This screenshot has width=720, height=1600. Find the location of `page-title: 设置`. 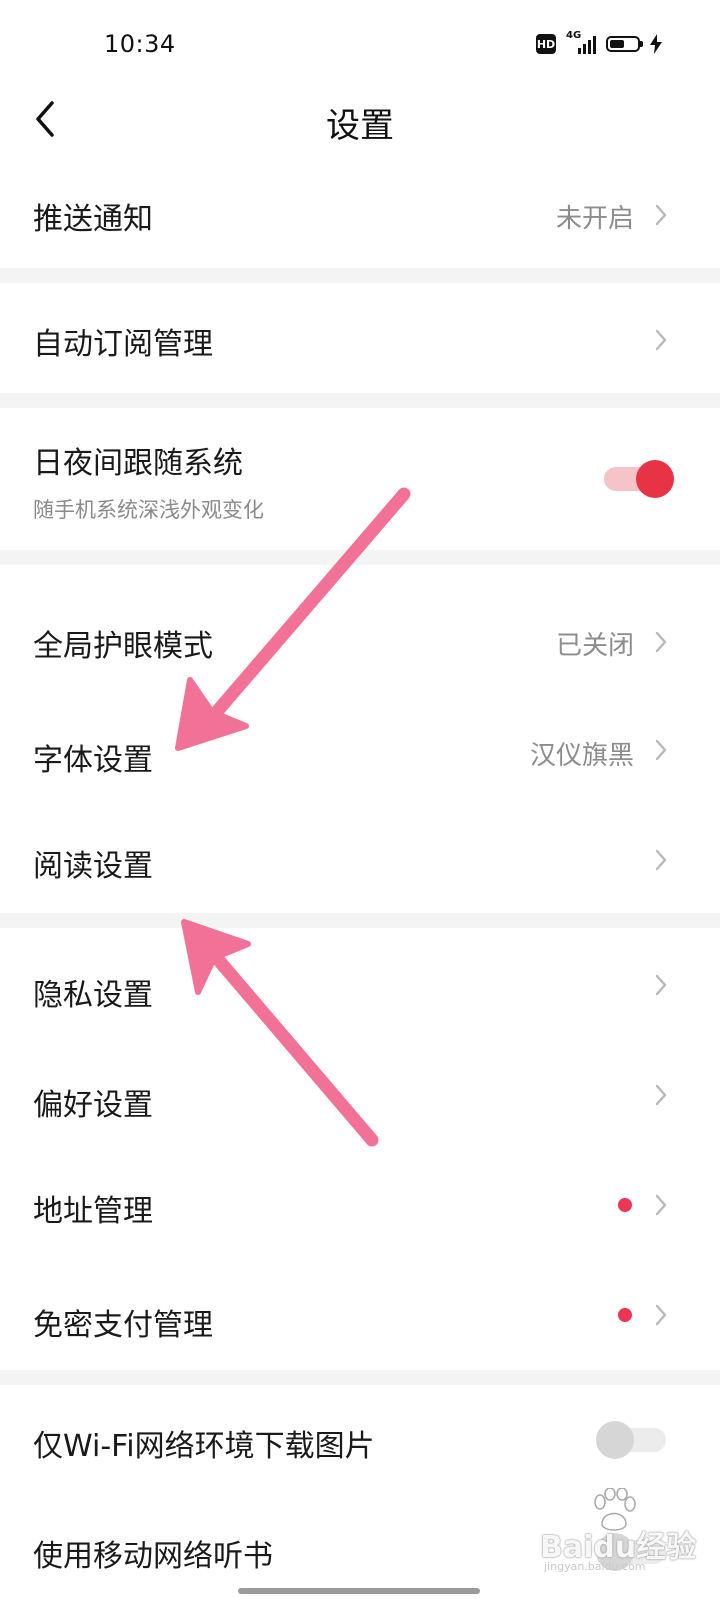

page-title: 设置 is located at coordinates (360, 126).